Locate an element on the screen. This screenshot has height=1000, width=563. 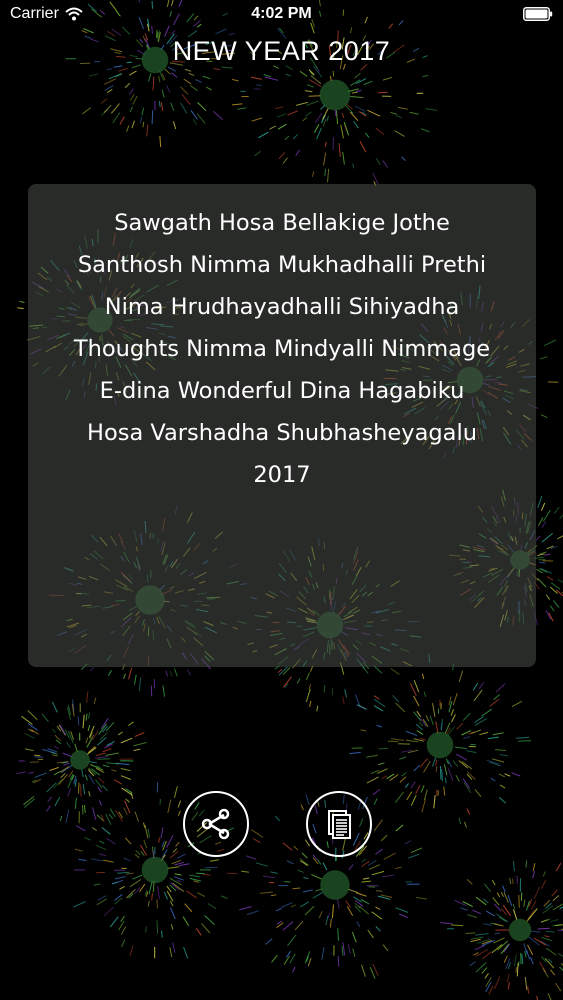
status-time: 4:02 PM is located at coordinates (281, 13).